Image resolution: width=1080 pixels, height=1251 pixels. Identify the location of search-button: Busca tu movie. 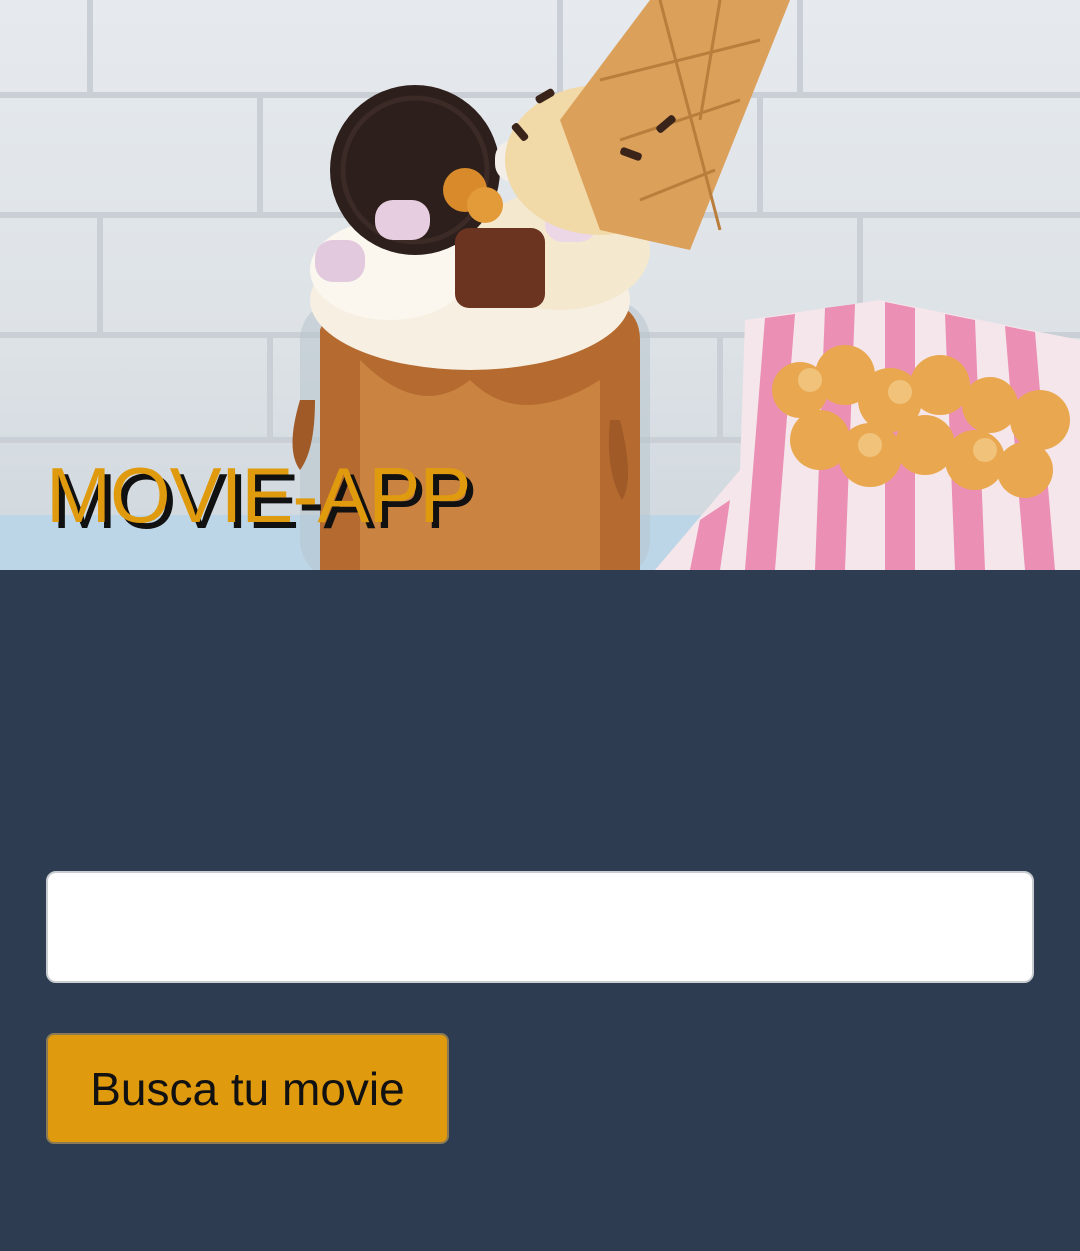
(247, 1088).